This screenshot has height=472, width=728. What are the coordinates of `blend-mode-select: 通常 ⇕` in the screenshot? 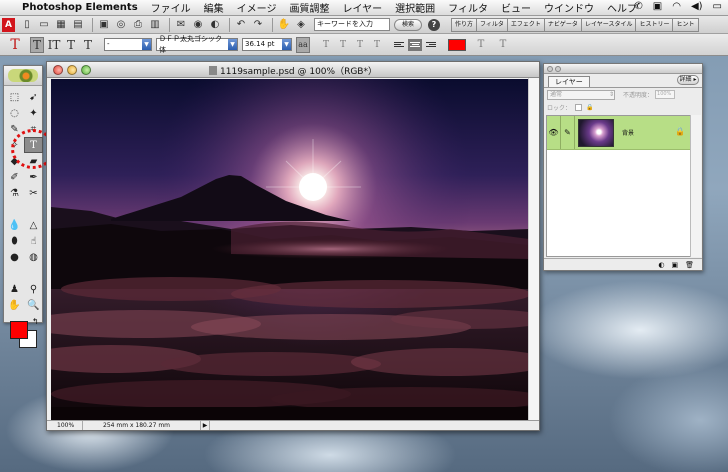 It's located at (581, 94).